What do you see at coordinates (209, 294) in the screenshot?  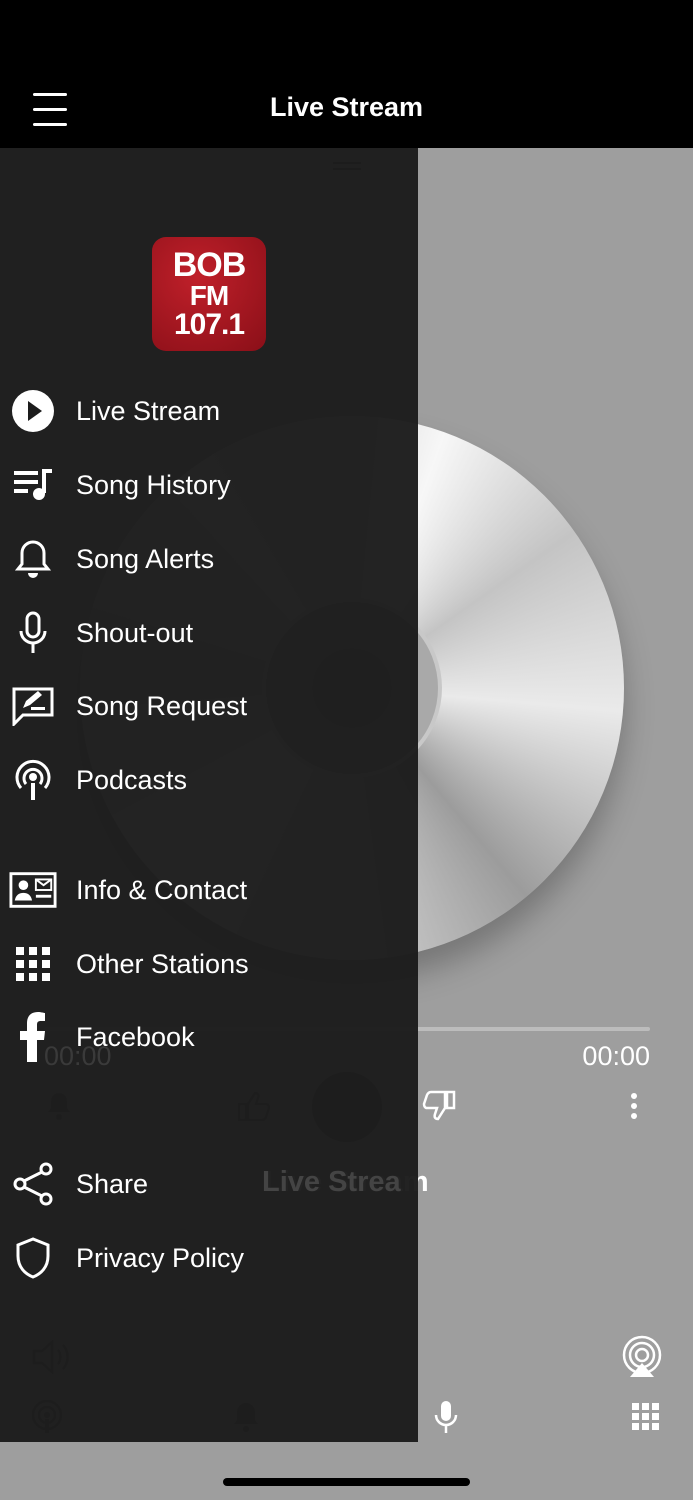 I see `station-logo: BOB FM 107.1` at bounding box center [209, 294].